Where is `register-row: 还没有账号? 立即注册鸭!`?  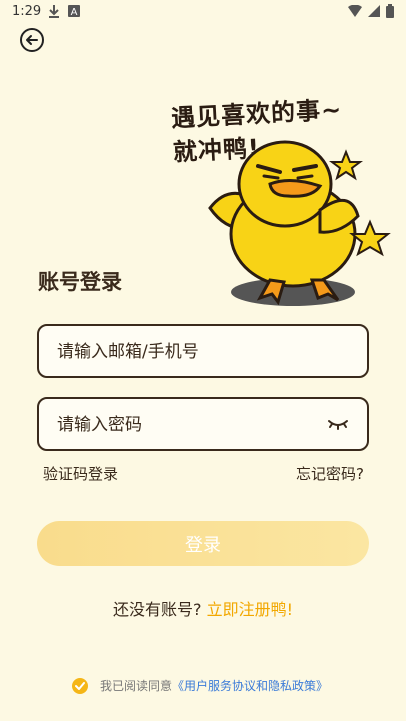 register-row: 还没有账号? 立即注册鸭! is located at coordinates (203, 608).